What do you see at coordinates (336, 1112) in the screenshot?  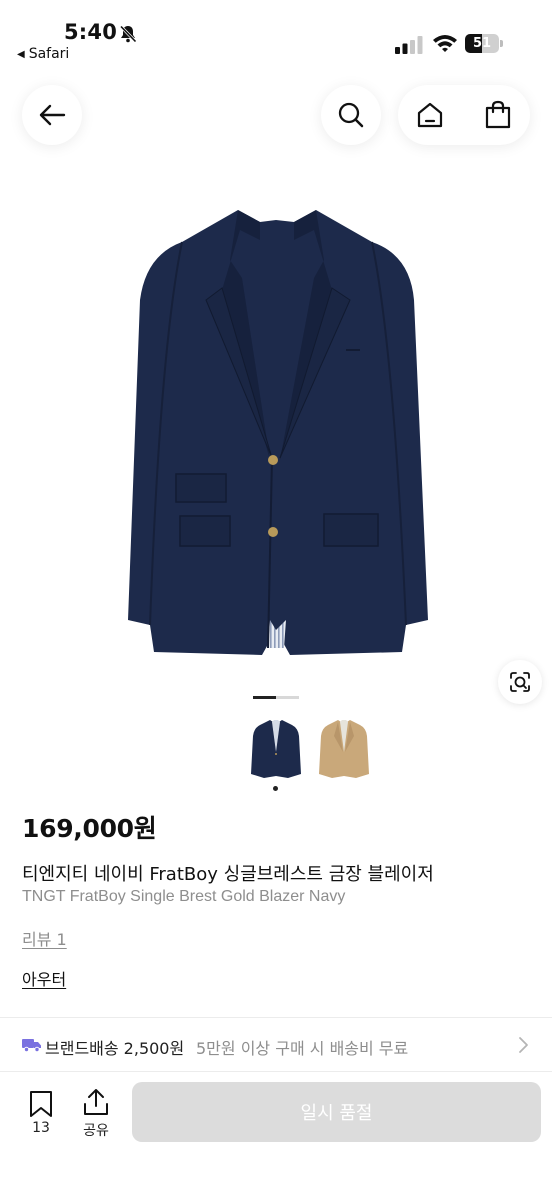 I see `soldout-button: 일시 품절` at bounding box center [336, 1112].